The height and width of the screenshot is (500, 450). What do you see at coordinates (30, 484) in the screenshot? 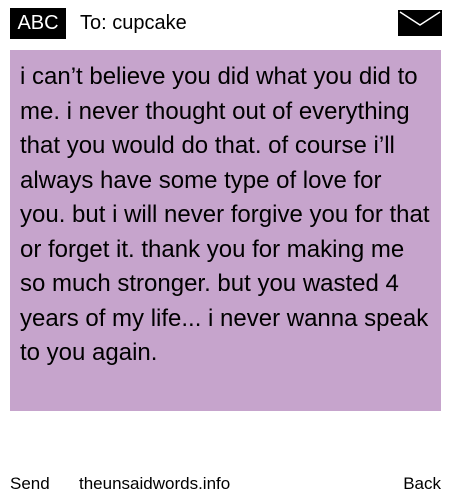
I see `send-softkey: Send` at bounding box center [30, 484].